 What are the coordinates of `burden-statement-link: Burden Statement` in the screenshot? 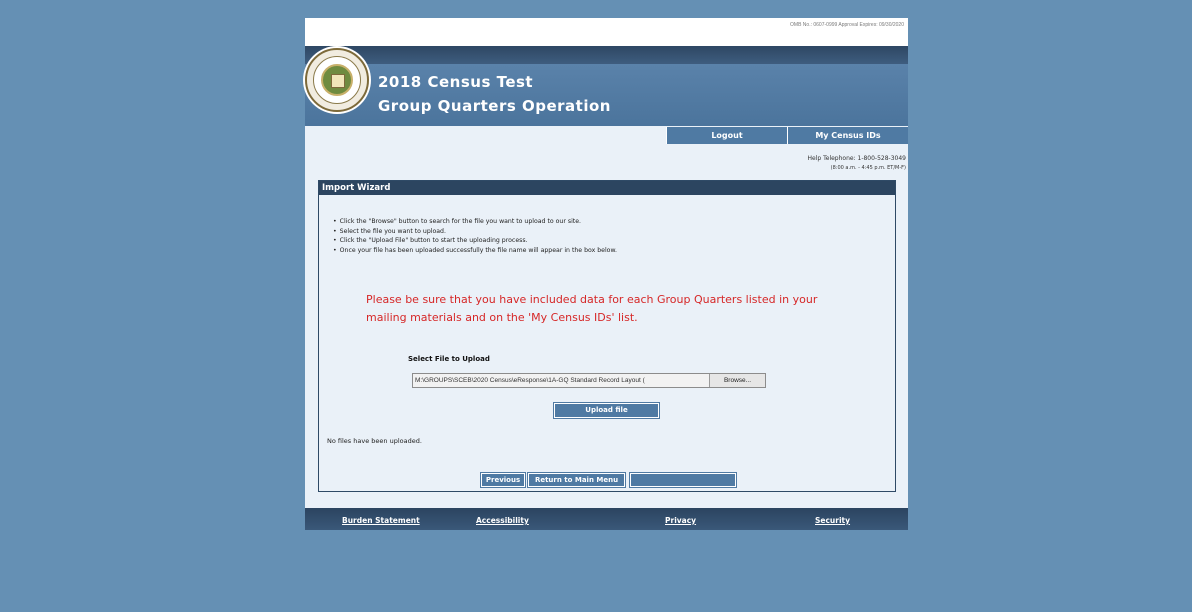 It's located at (381, 520).